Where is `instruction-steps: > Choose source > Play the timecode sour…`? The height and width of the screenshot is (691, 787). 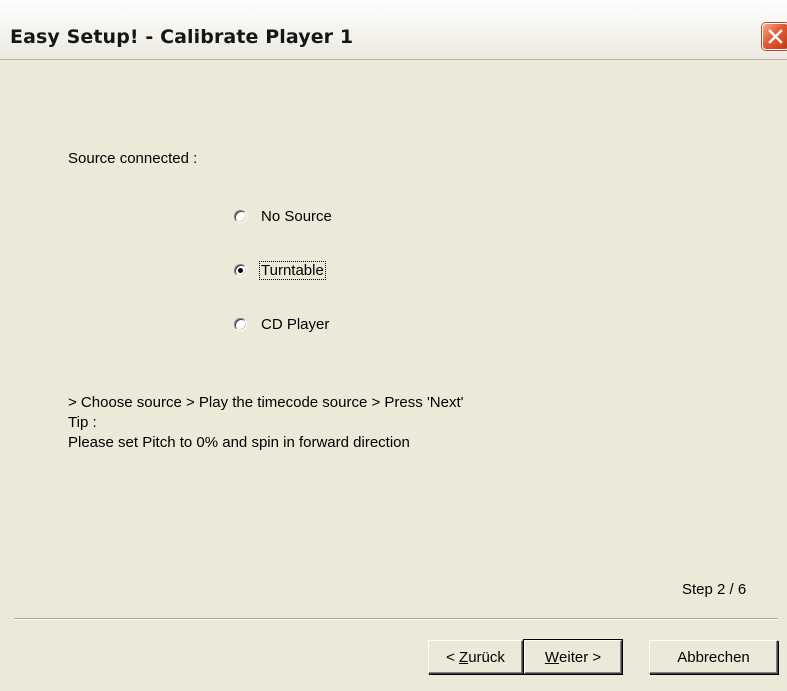 instruction-steps: > Choose source > Play the timecode sour… is located at coordinates (266, 402).